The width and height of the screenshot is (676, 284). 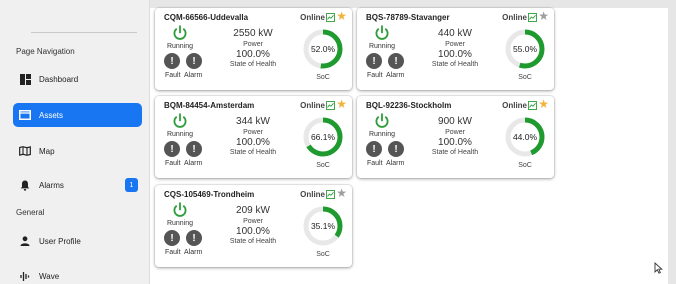 What do you see at coordinates (51, 185) in the screenshot?
I see `sidebar-item-label: Alarms` at bounding box center [51, 185].